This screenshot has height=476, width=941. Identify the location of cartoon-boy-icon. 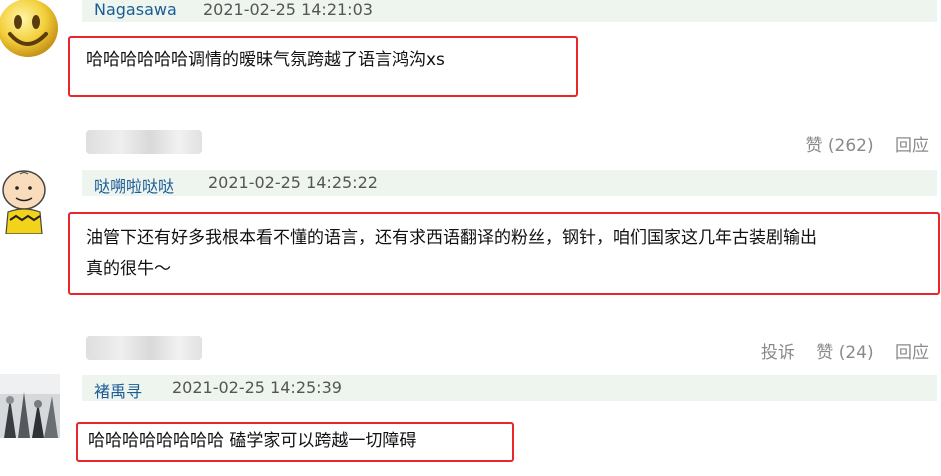
(24, 200).